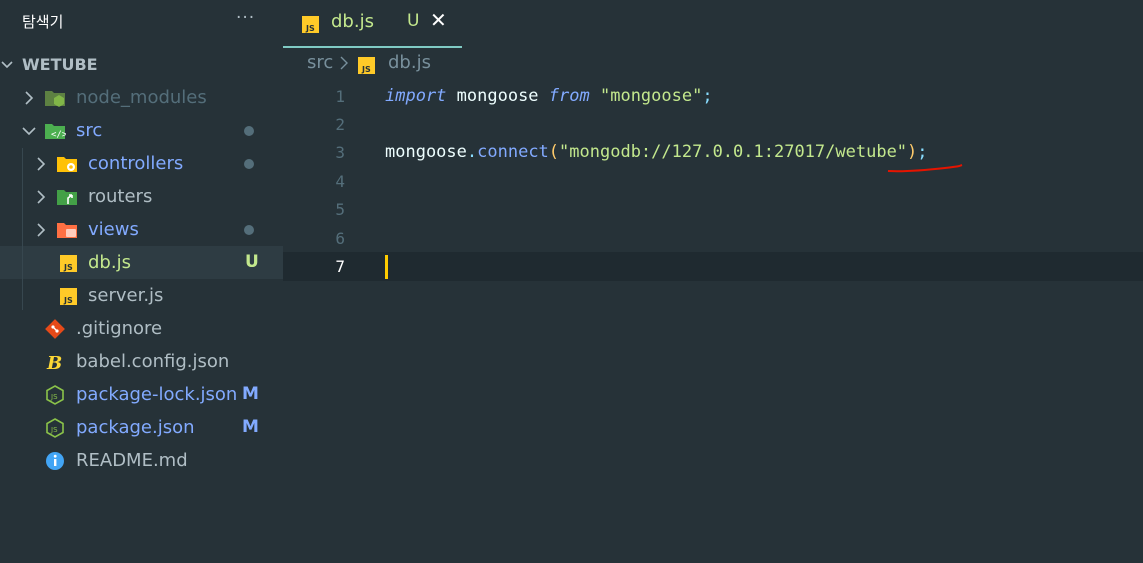 Image resolution: width=1143 pixels, height=563 pixels. What do you see at coordinates (340, 96) in the screenshot?
I see `line-number: 1` at bounding box center [340, 96].